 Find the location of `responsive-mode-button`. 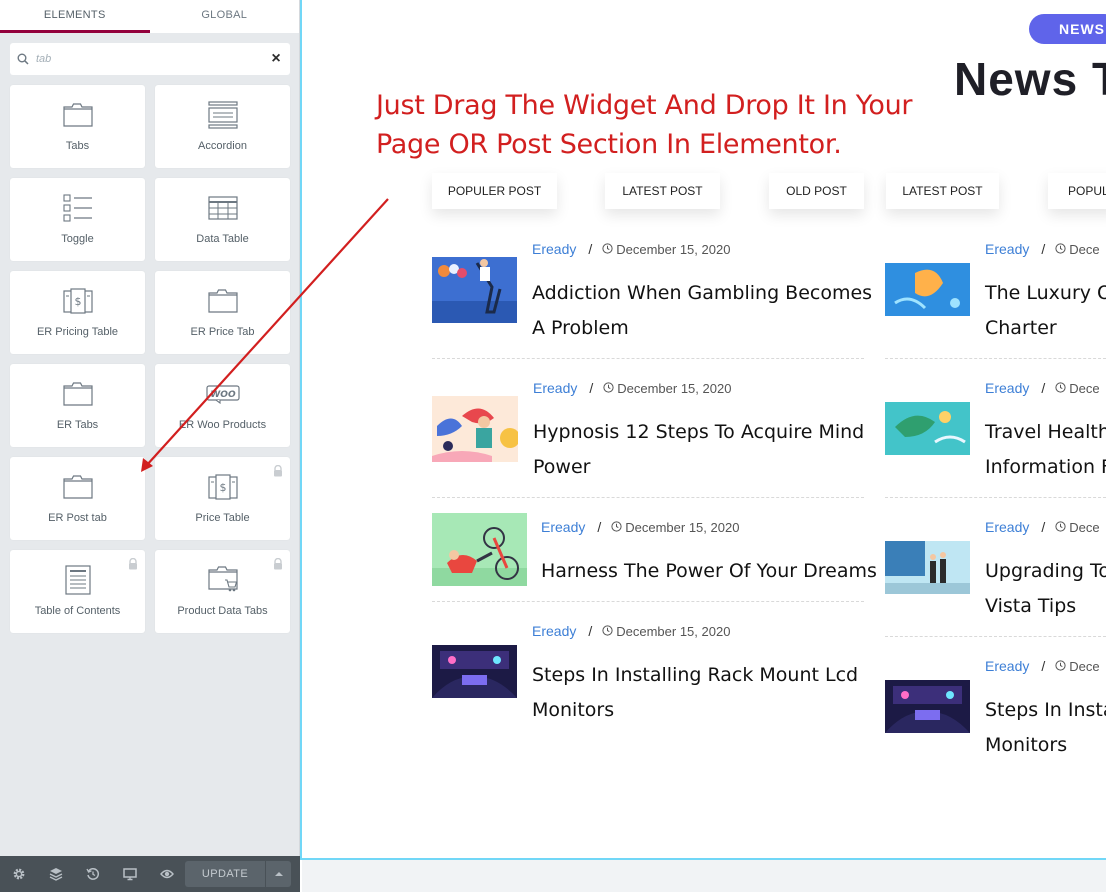

responsive-mode-button is located at coordinates (129, 874).